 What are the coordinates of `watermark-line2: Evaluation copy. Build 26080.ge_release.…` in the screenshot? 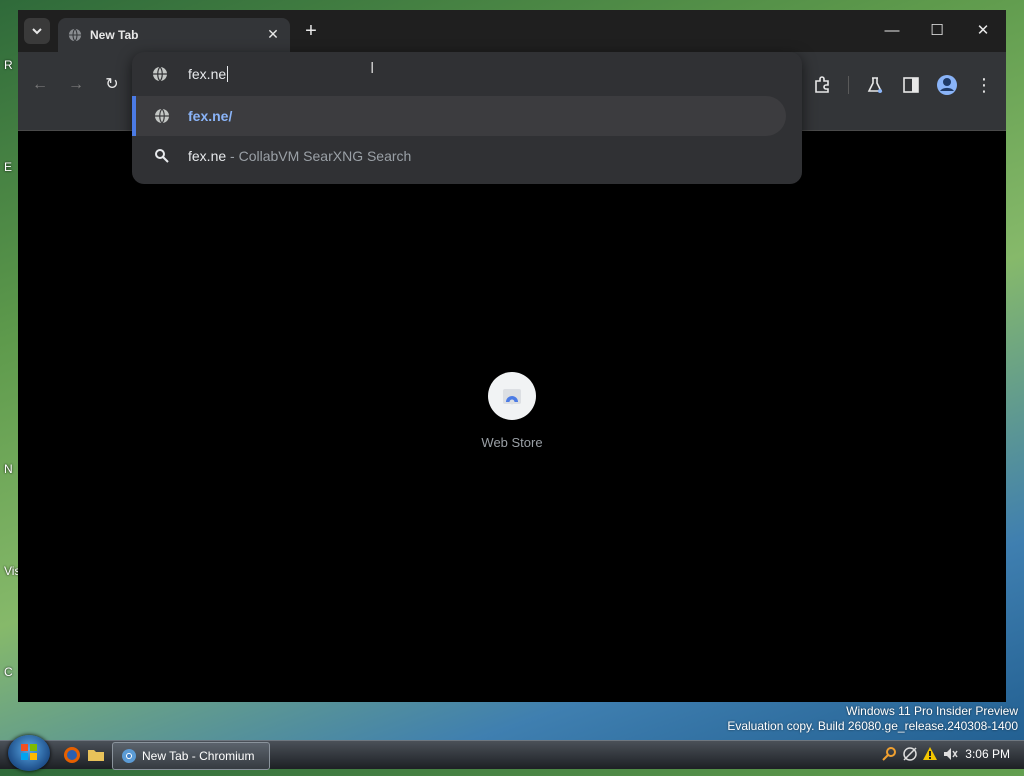 It's located at (872, 726).